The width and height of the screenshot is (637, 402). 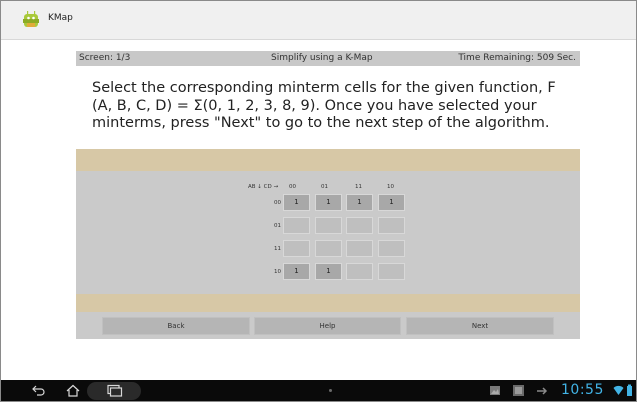 I want to click on clock: 10:55, so click(x=582, y=390).